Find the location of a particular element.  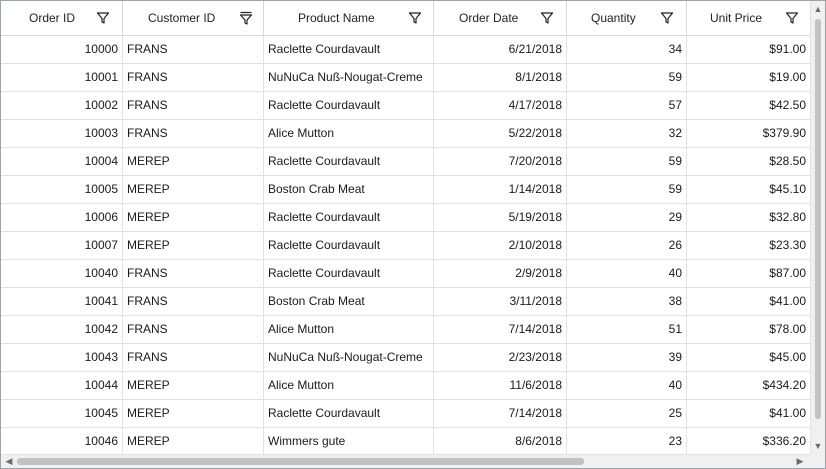

cell-quantity: 57 is located at coordinates (627, 105).